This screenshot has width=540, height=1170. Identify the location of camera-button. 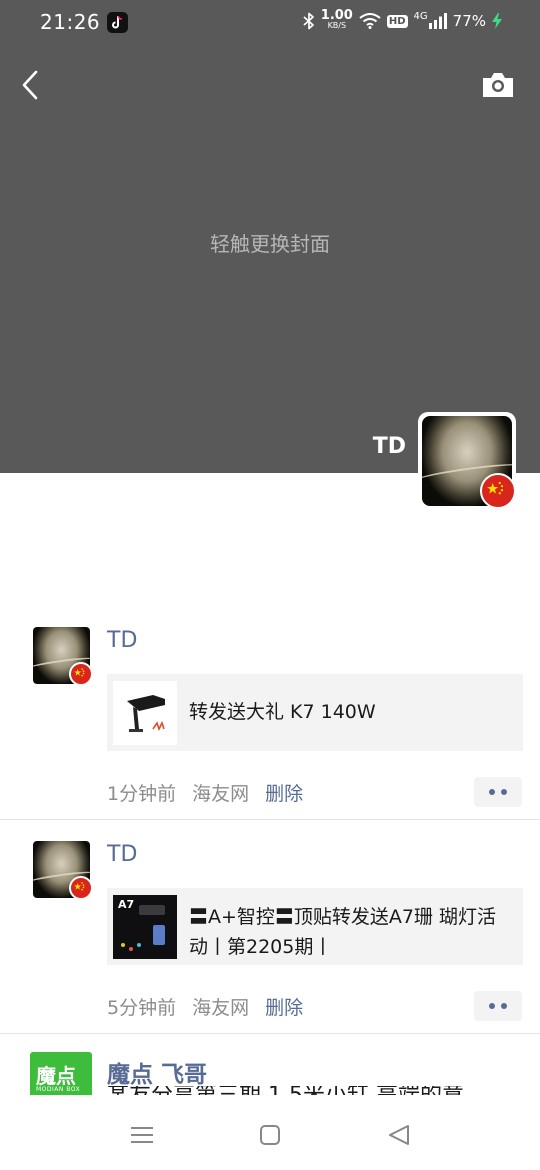
(498, 85).